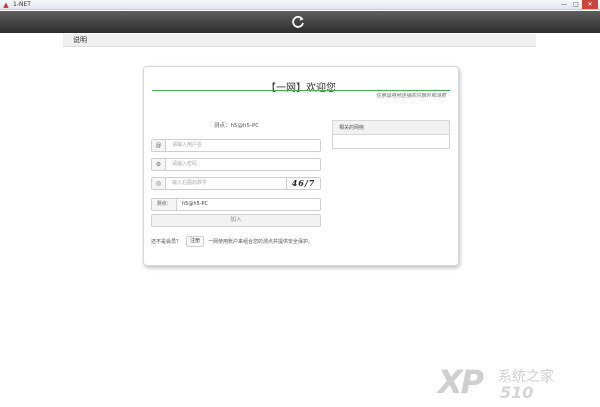 This screenshot has height=407, width=600. I want to click on maximize-button: □, so click(576, 4).